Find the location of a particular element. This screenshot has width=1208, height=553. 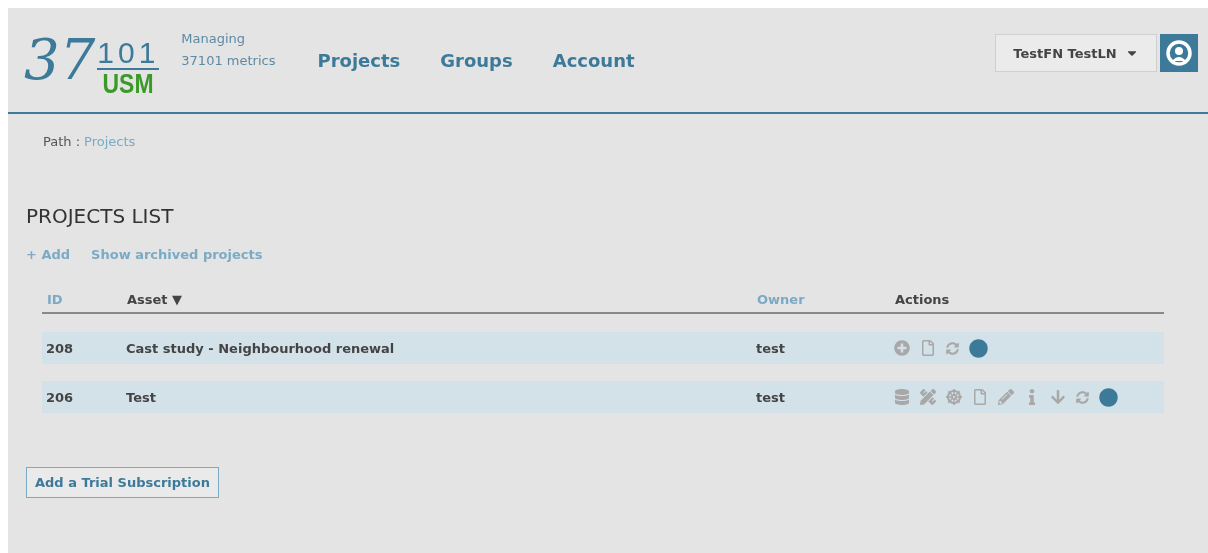

action-link: + Add is located at coordinates (48, 254).